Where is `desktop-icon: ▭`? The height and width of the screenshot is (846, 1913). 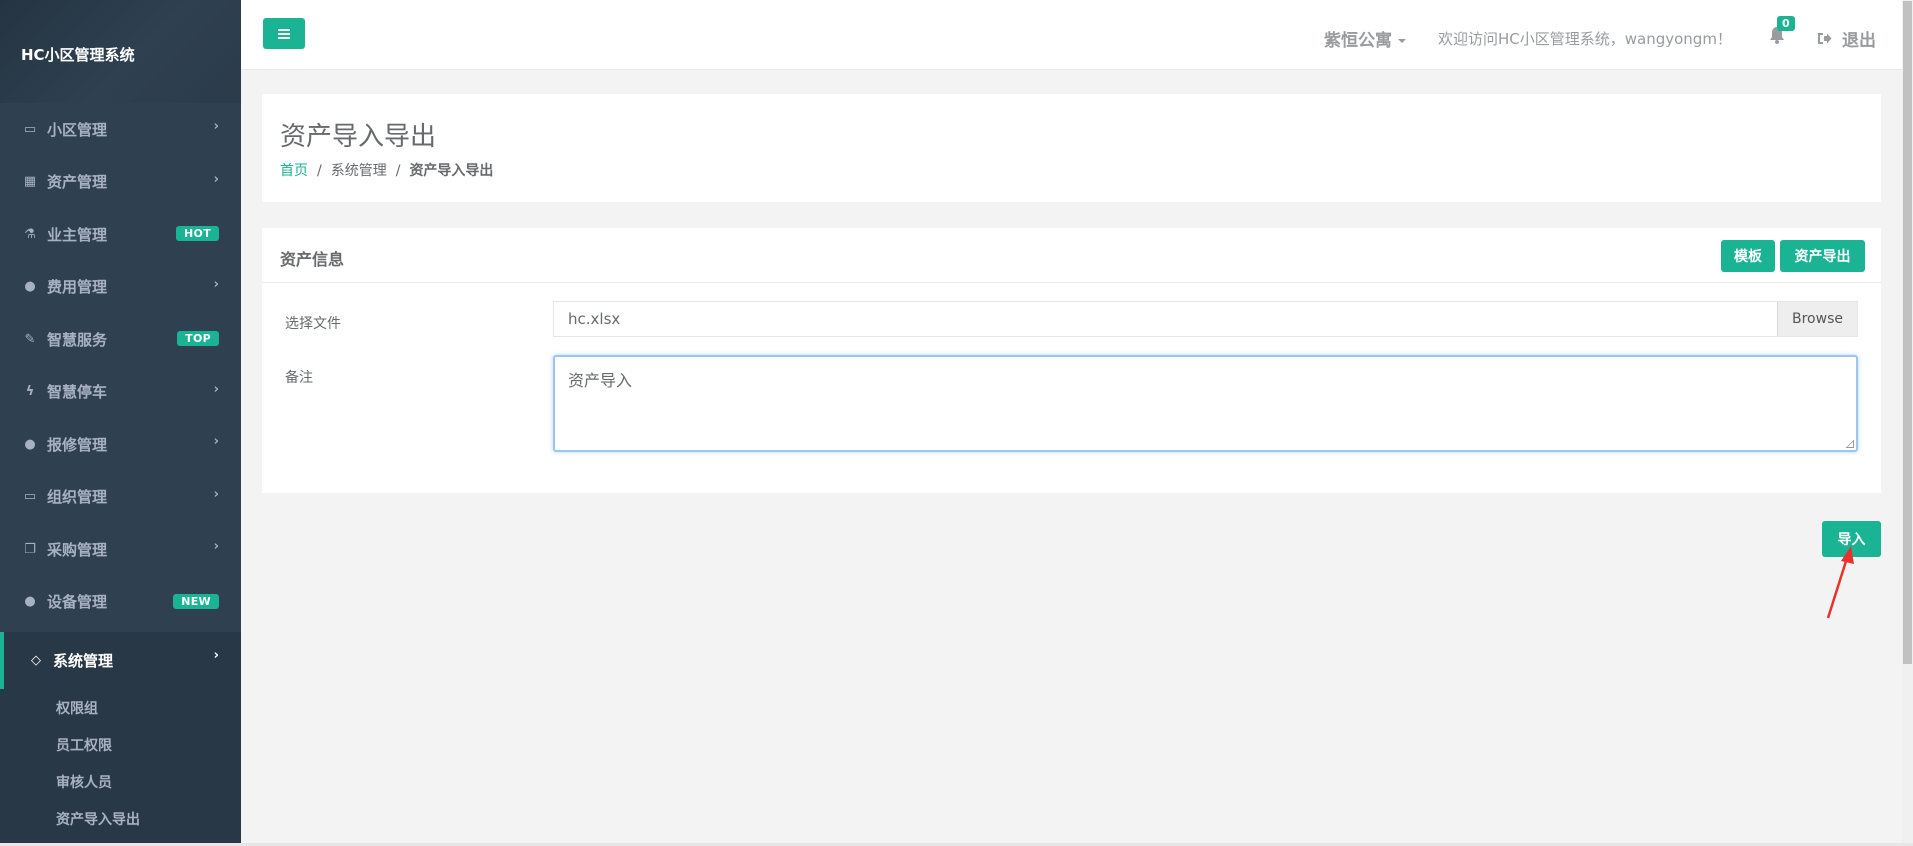 desktop-icon: ▭ is located at coordinates (30, 497).